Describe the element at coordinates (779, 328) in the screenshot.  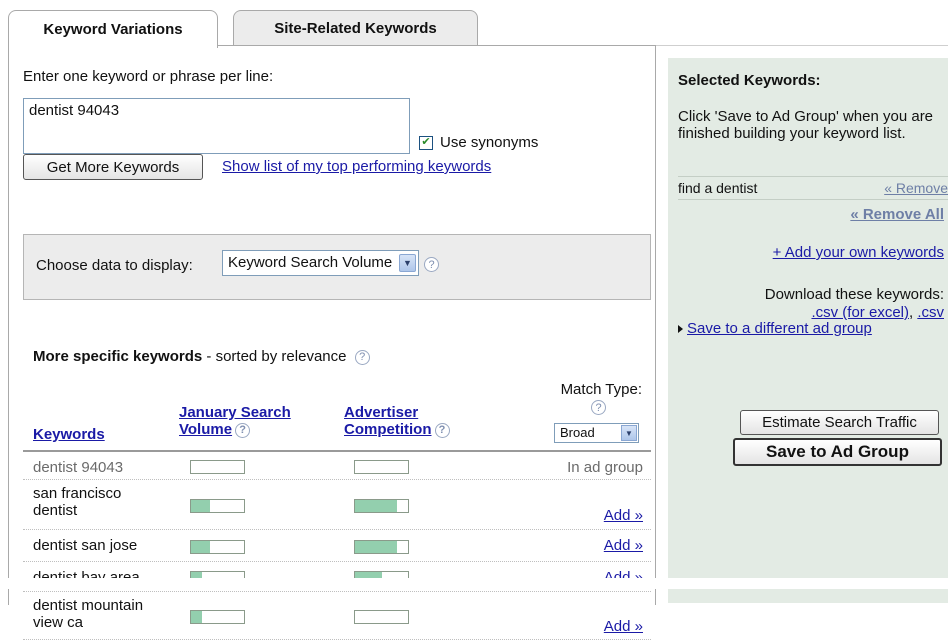
I see `save-different-ad-group-link: Save to a different ad group` at that location.